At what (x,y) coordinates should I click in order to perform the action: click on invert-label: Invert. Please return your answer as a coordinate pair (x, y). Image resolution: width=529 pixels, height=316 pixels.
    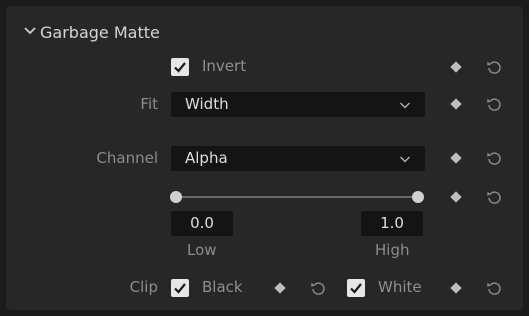
    Looking at the image, I should click on (224, 66).